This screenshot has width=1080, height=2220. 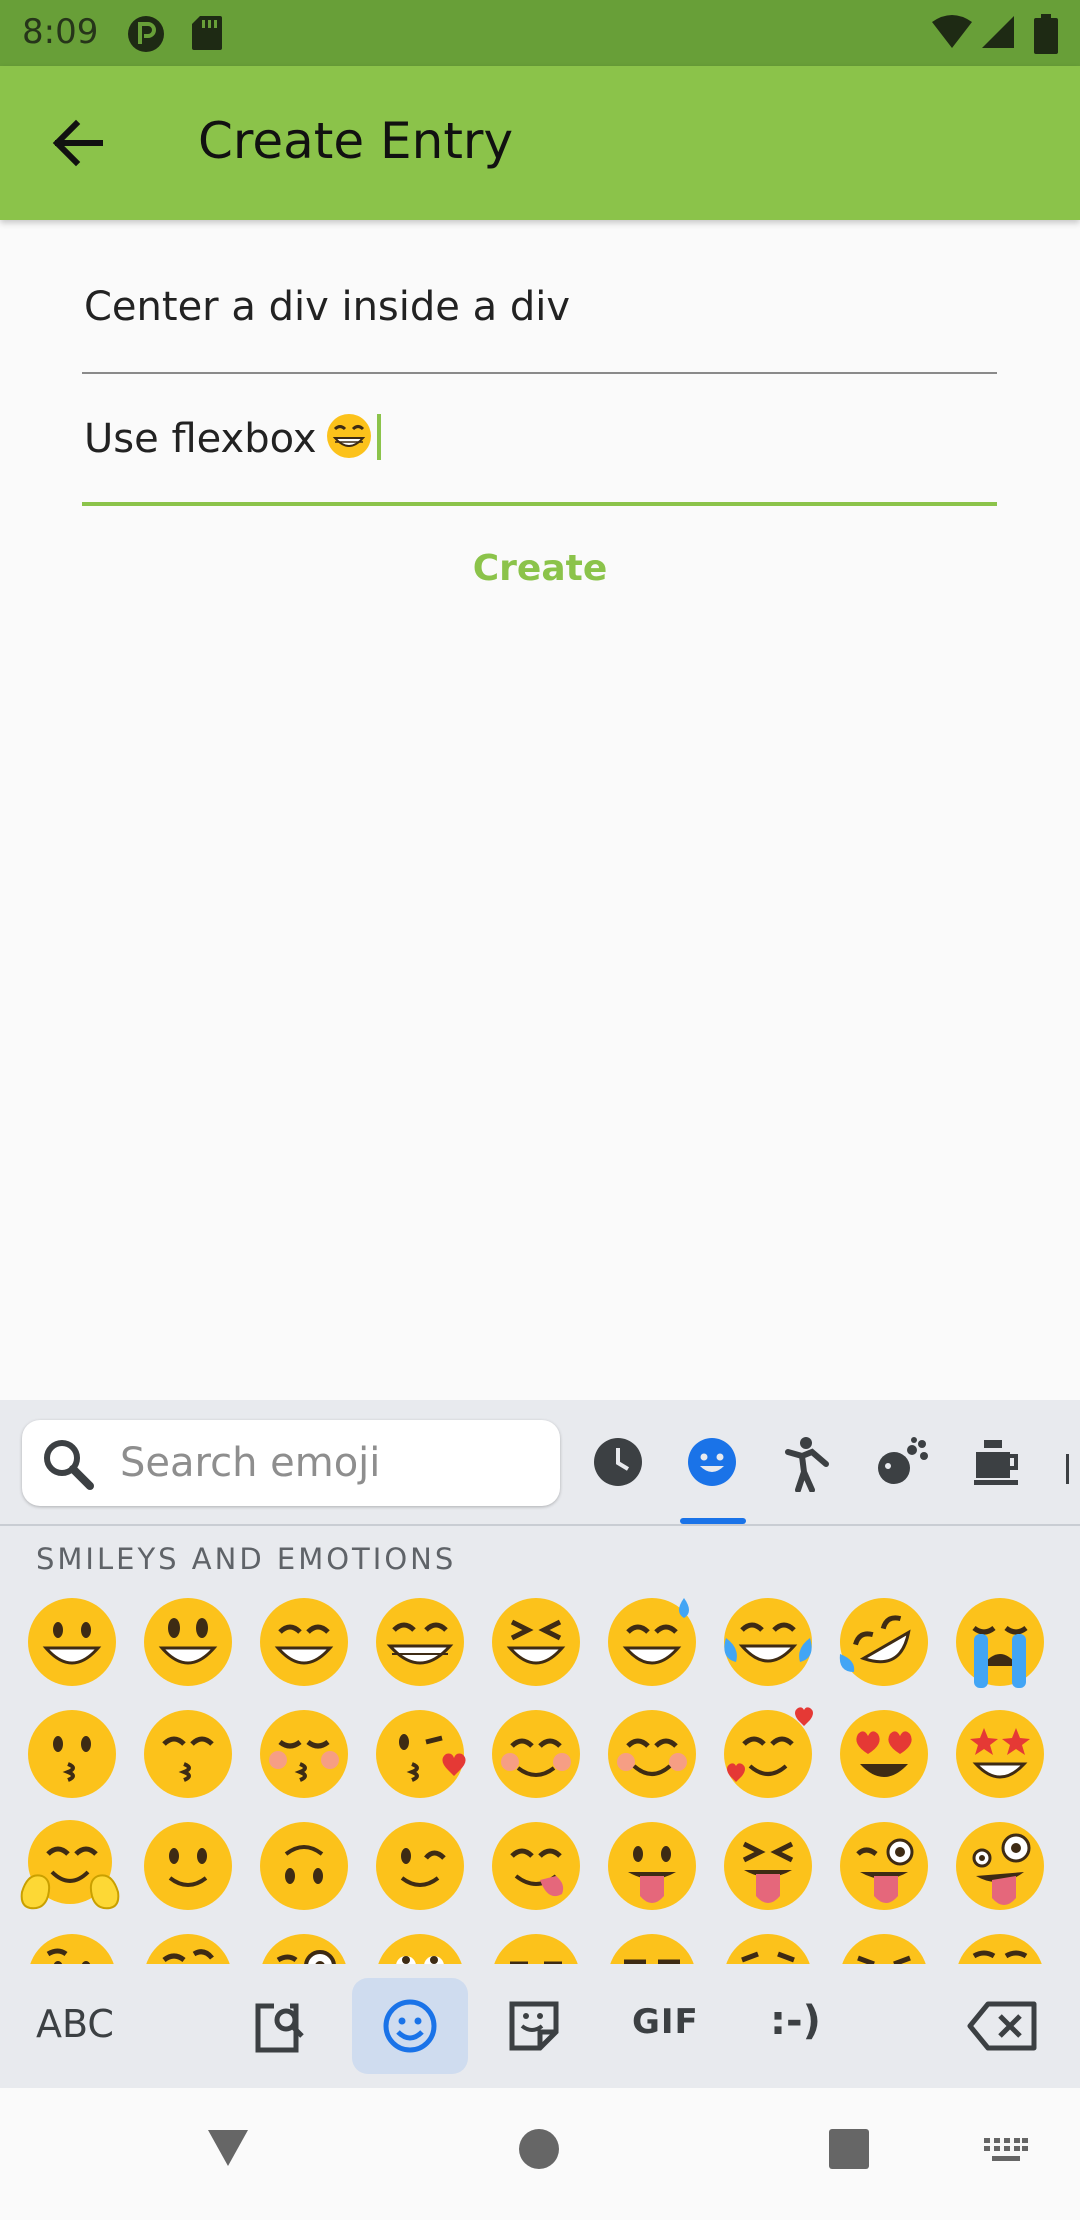 I want to click on animals-icon, so click(x=902, y=1462).